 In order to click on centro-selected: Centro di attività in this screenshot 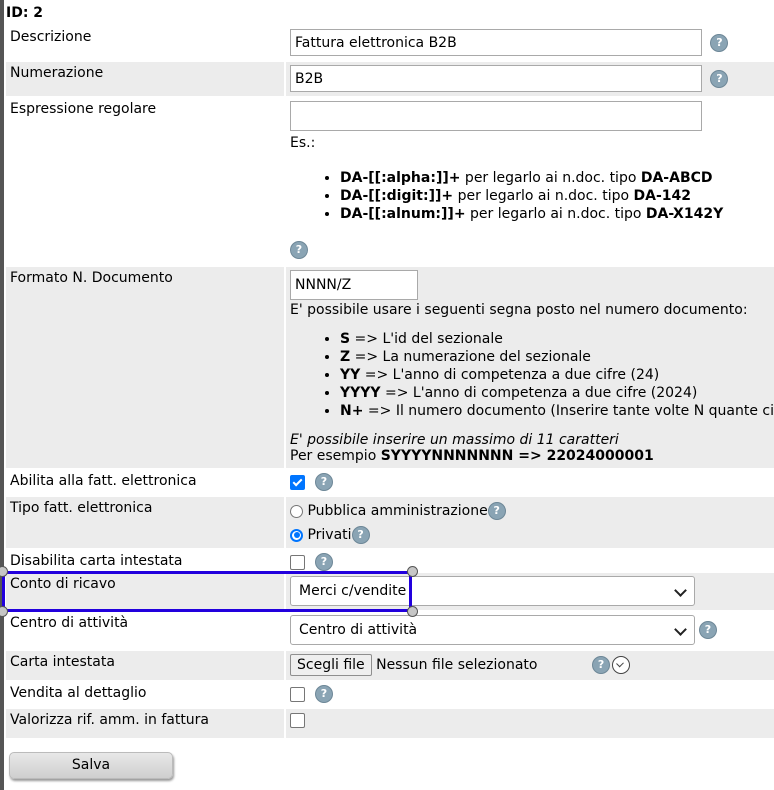, I will do `click(358, 630)`.